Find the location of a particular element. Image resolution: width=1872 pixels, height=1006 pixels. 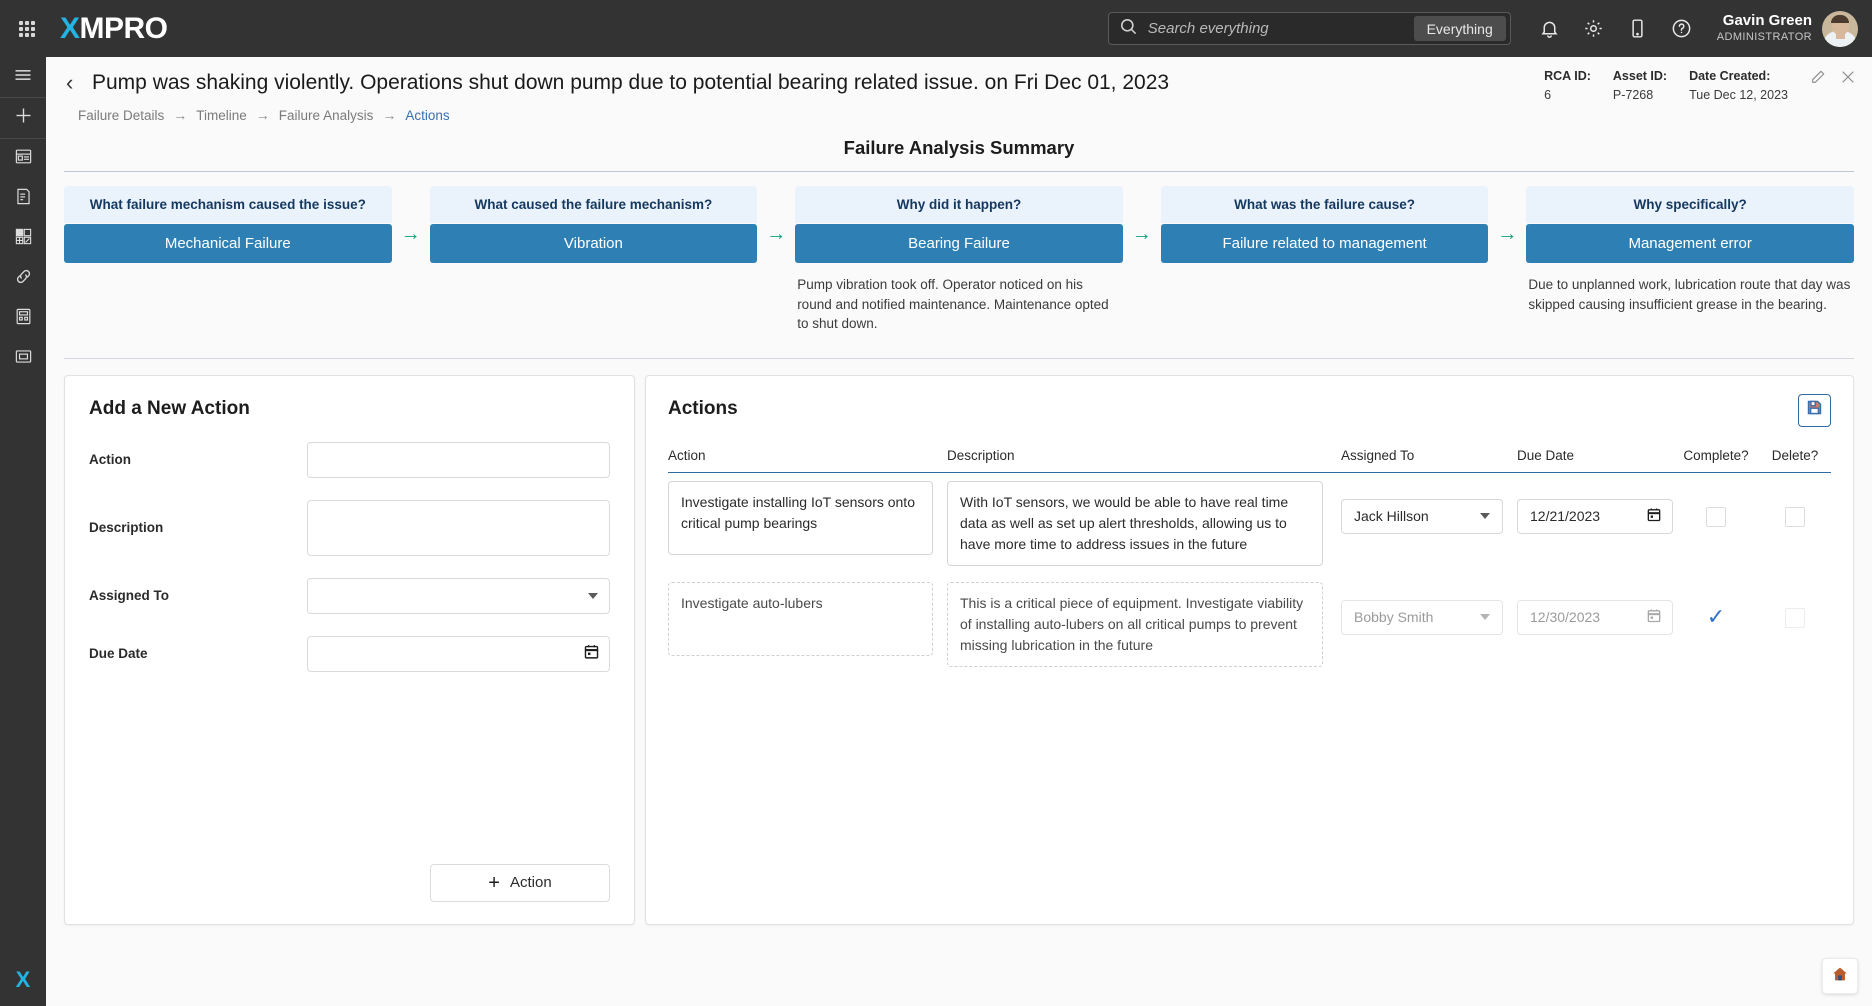

breadcrumb-item-failure-analysis: Failure Analysis is located at coordinates (326, 115).